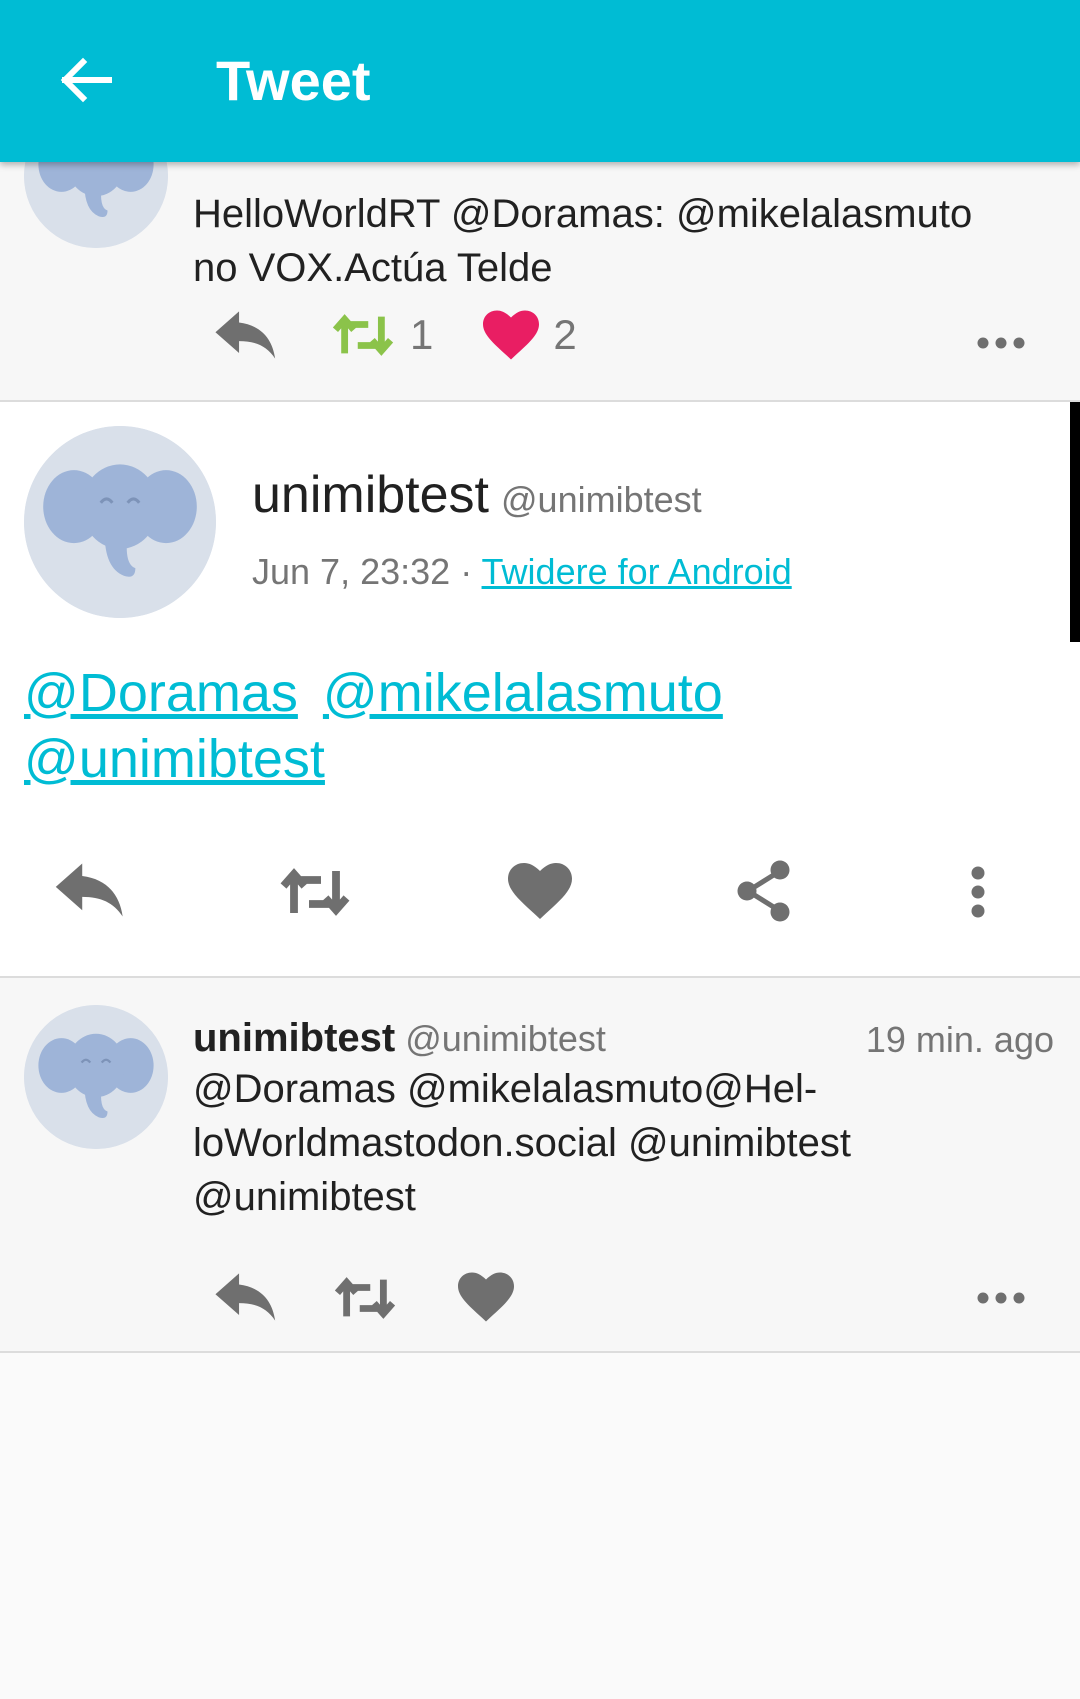 This screenshot has height=1699, width=1080. I want to click on arrow-left-icon, so click(85, 80).